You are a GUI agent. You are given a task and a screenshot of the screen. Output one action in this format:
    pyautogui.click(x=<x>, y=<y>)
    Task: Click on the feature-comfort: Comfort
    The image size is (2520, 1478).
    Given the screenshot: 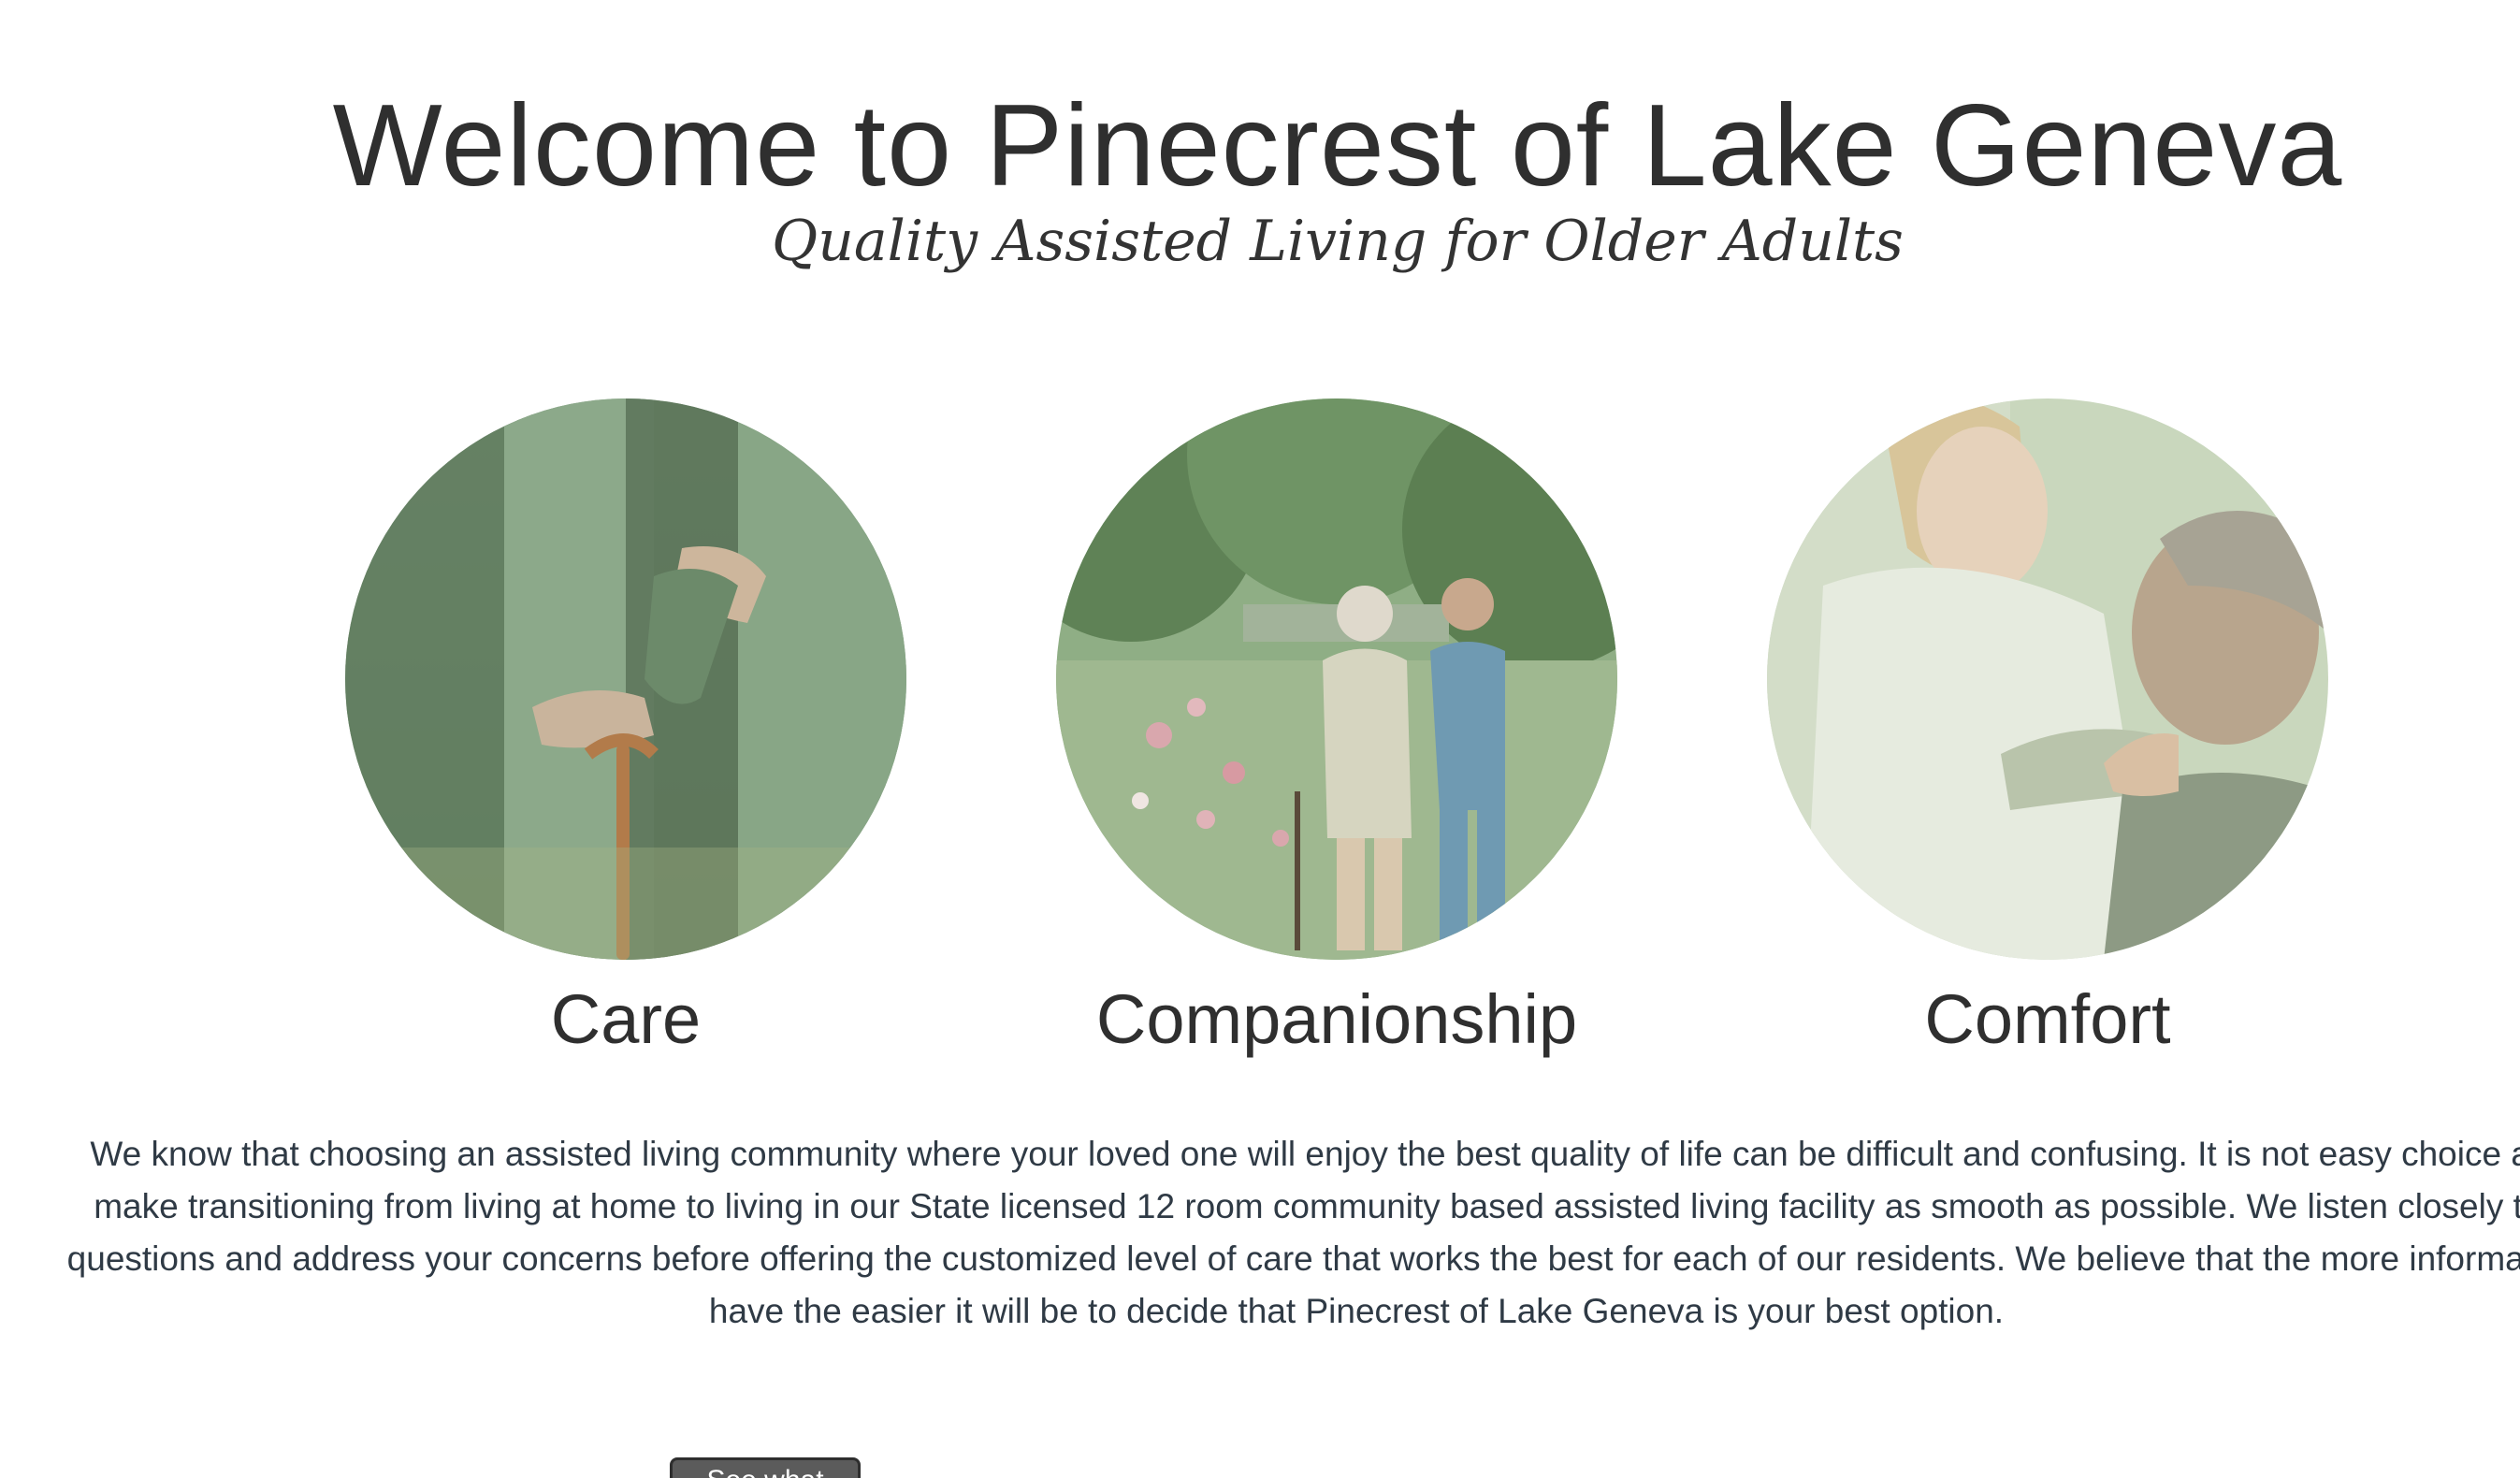 What is the action you would take?
    pyautogui.click(x=2047, y=731)
    